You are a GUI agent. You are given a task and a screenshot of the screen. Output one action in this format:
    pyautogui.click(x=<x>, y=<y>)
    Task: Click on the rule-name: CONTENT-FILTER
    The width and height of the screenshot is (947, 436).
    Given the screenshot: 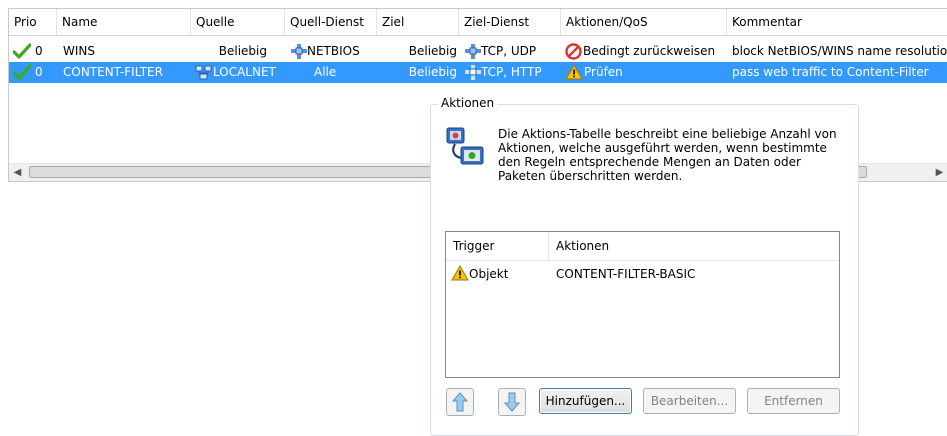 What is the action you would take?
    pyautogui.click(x=113, y=72)
    